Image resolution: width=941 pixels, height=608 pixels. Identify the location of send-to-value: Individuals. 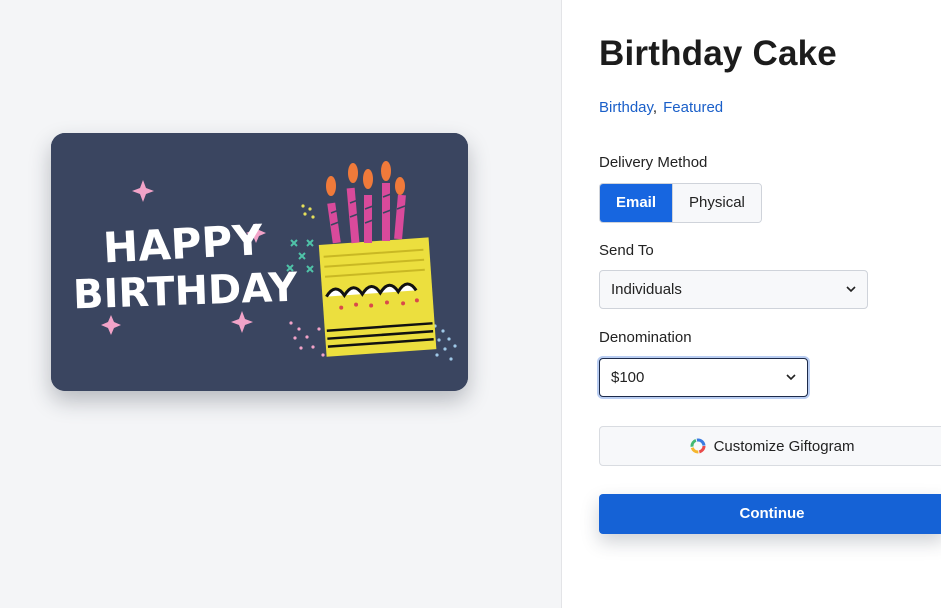
(646, 289).